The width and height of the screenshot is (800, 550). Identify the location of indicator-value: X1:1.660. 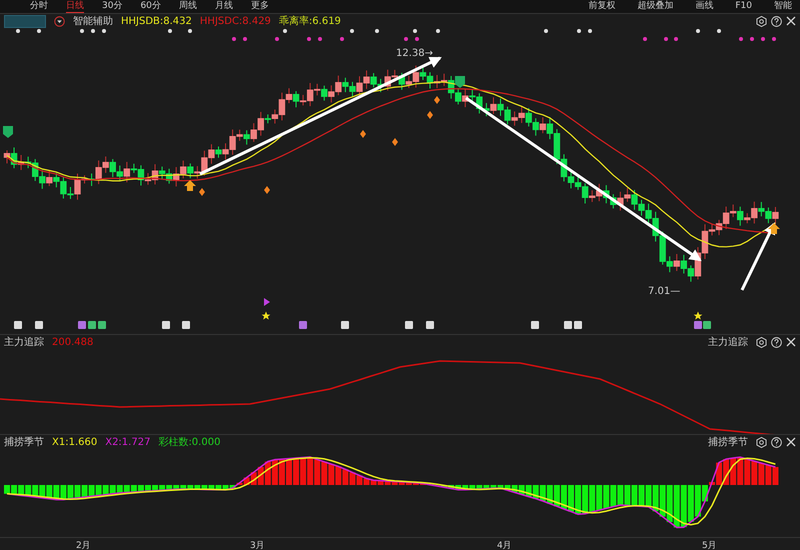
(75, 442).